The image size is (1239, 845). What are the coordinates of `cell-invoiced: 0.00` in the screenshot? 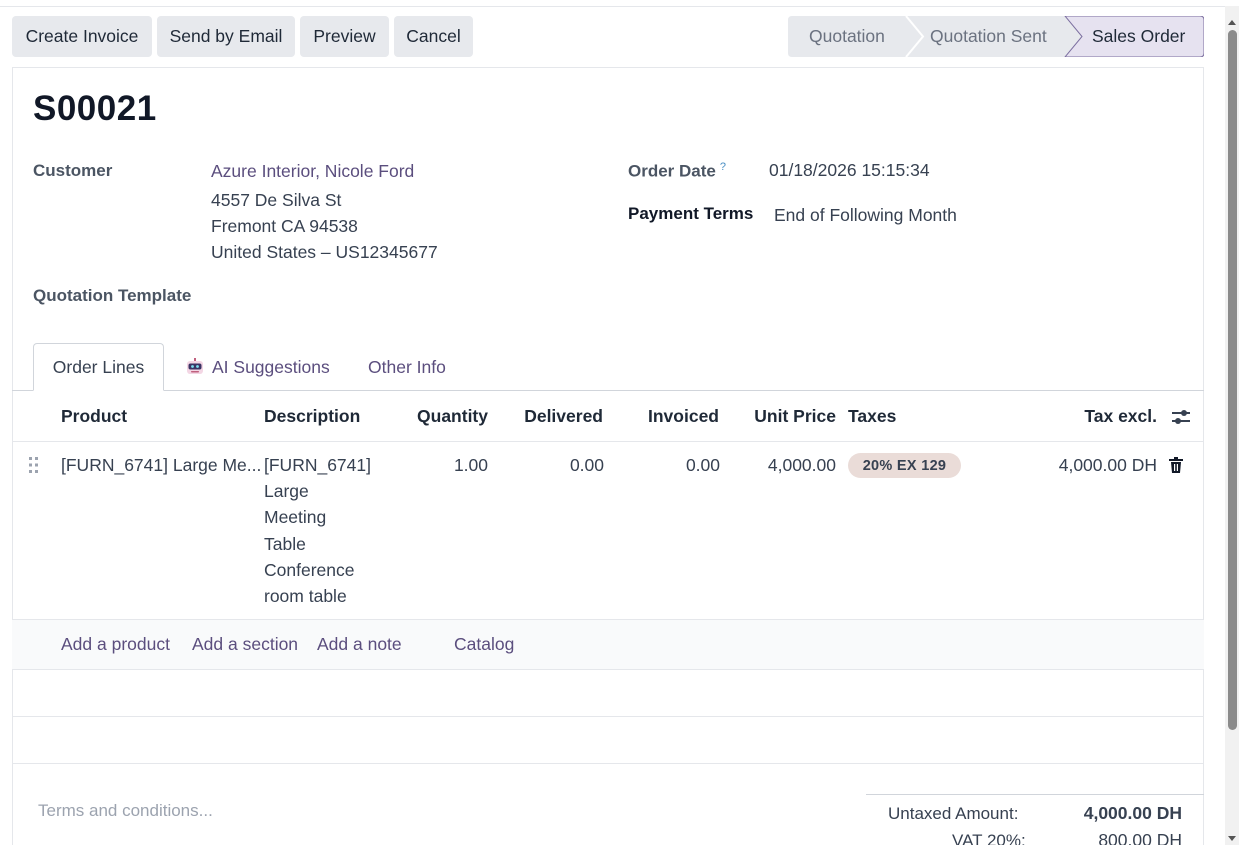 It's located at (702, 465).